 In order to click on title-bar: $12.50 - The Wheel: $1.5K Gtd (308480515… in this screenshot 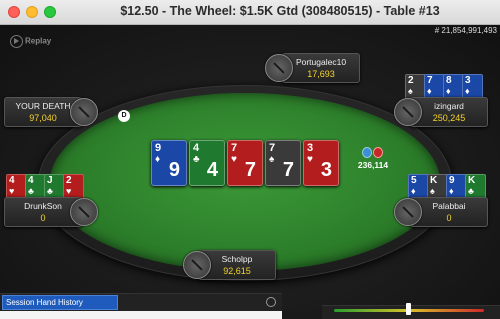, I will do `click(250, 12)`.